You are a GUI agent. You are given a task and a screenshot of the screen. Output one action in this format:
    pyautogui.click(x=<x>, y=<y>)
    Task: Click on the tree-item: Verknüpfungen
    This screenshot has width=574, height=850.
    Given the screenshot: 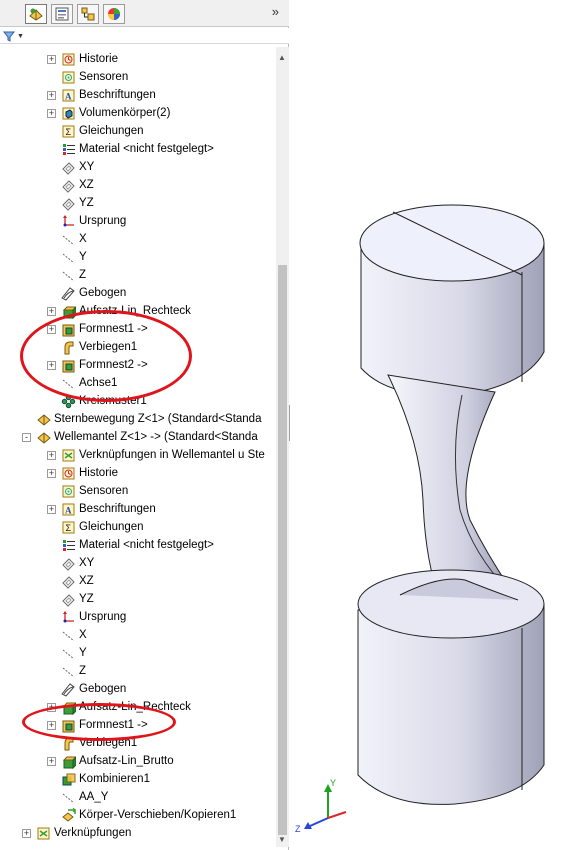 What is the action you would take?
    pyautogui.click(x=83, y=833)
    